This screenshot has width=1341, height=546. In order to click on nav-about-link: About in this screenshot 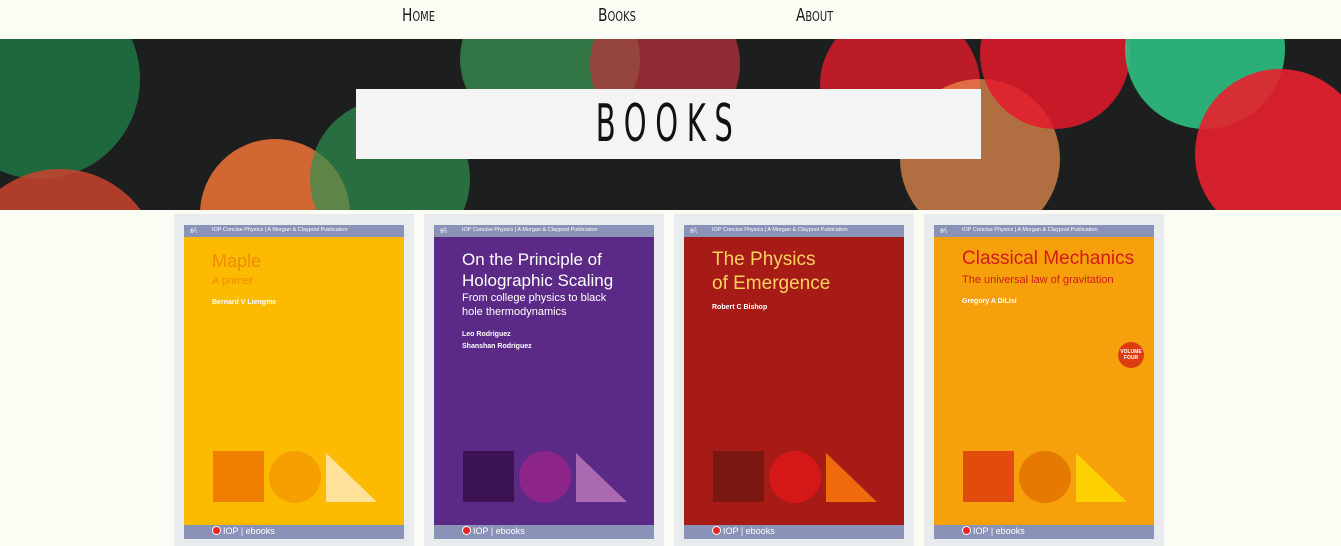, I will do `click(814, 15)`.